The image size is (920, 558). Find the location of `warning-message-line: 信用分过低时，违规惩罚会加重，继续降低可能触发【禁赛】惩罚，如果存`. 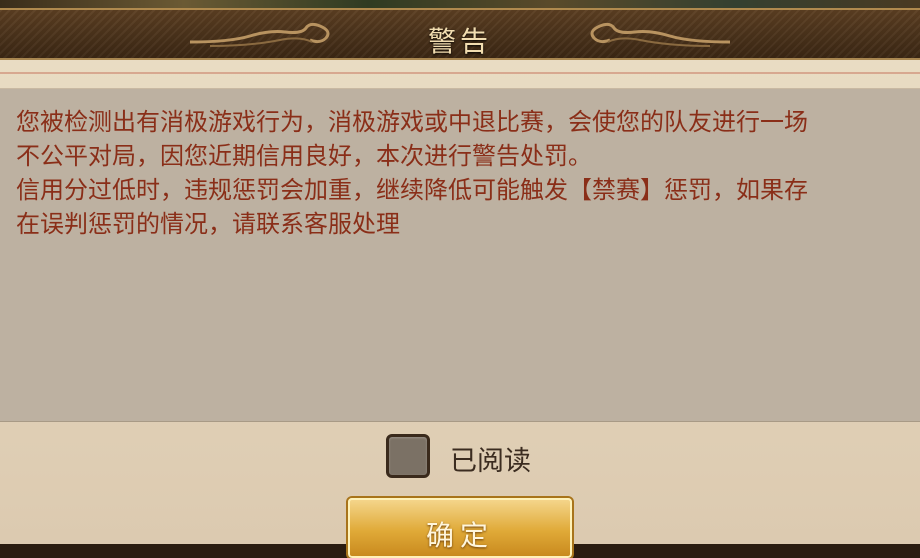

warning-message-line: 信用分过低时，违规惩罚会加重，继续降低可能触发【禁赛】惩罚，如果存 is located at coordinates (412, 190).